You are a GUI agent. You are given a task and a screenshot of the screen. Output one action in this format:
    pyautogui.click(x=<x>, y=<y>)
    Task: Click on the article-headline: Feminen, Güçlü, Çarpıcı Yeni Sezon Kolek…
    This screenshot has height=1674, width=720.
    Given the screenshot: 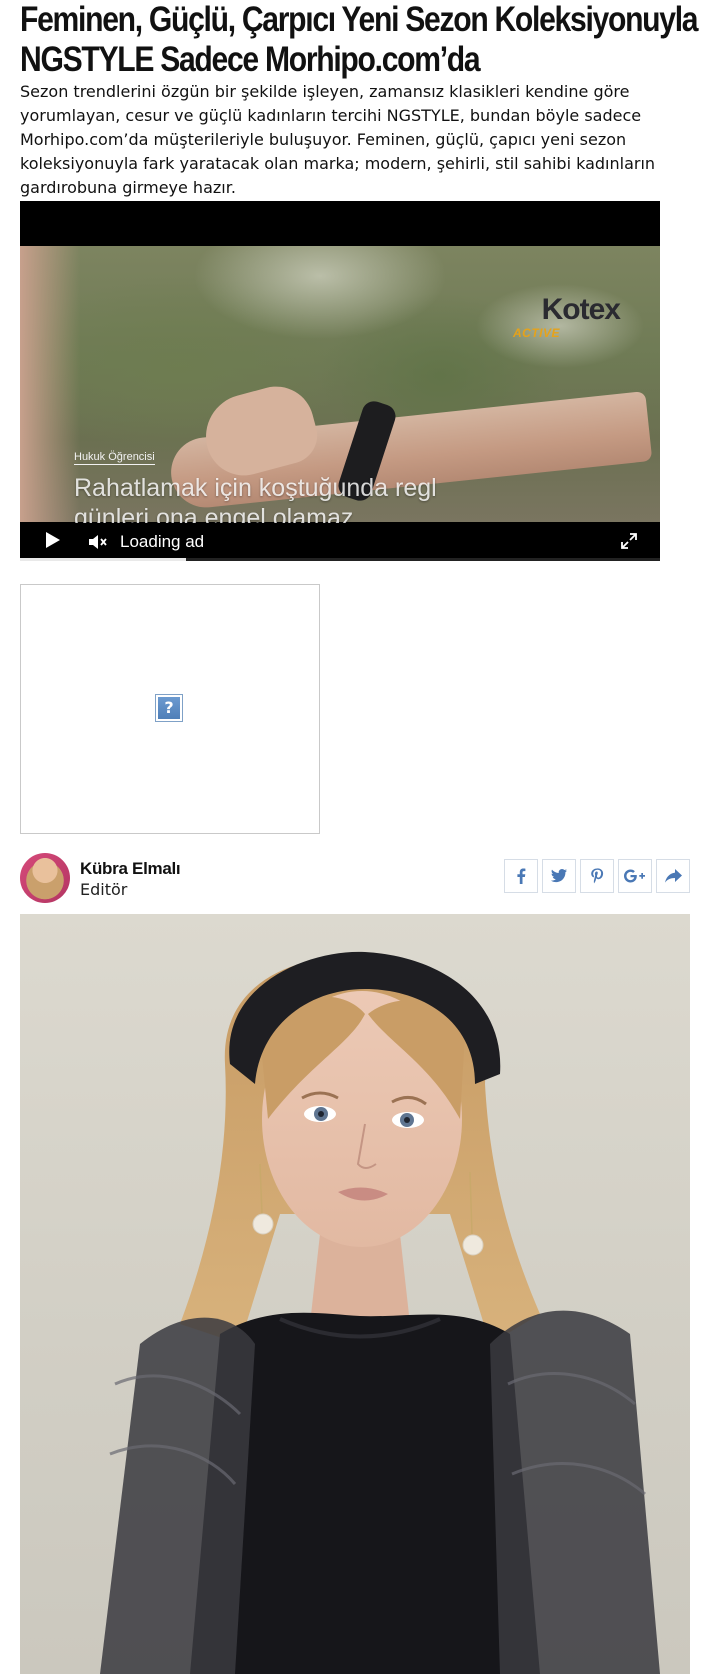 What is the action you would take?
    pyautogui.click(x=359, y=39)
    